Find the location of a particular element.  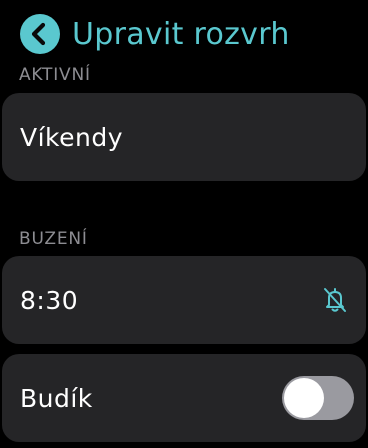

alarm-toggle is located at coordinates (318, 398).